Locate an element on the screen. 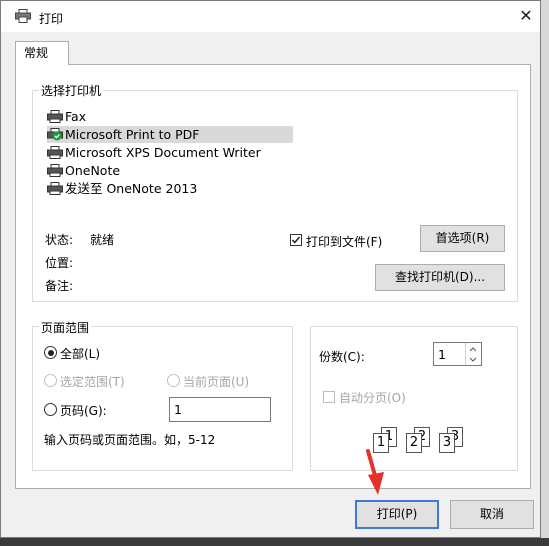 The height and width of the screenshot is (546, 549). copies-increment-button is located at coordinates (473, 348).